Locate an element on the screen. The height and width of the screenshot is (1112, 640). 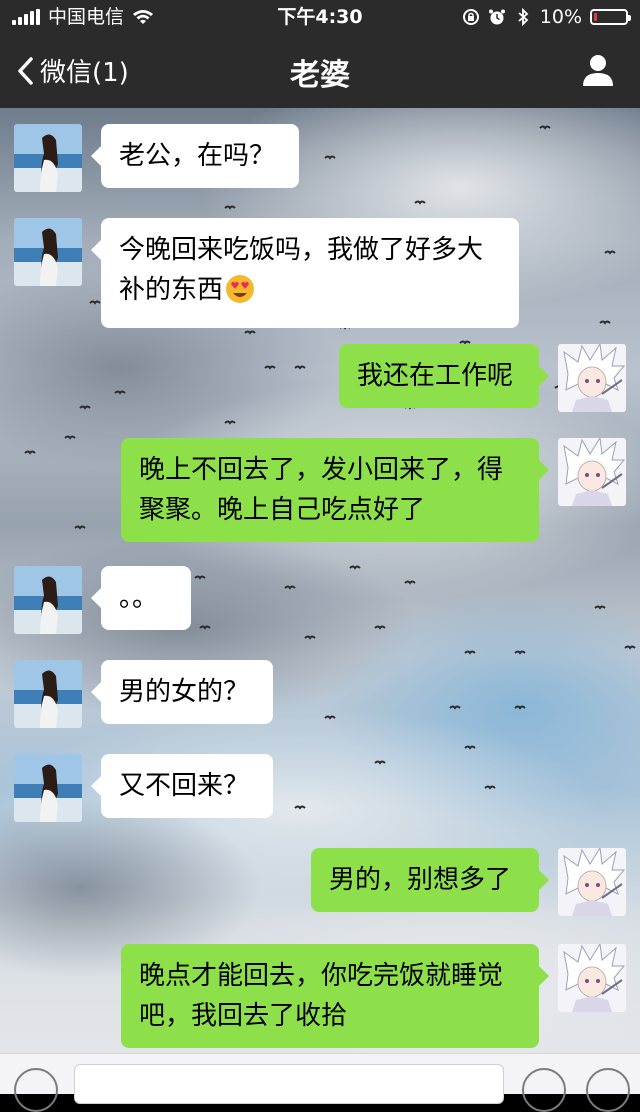
status-right: 10% is located at coordinates (546, 17).